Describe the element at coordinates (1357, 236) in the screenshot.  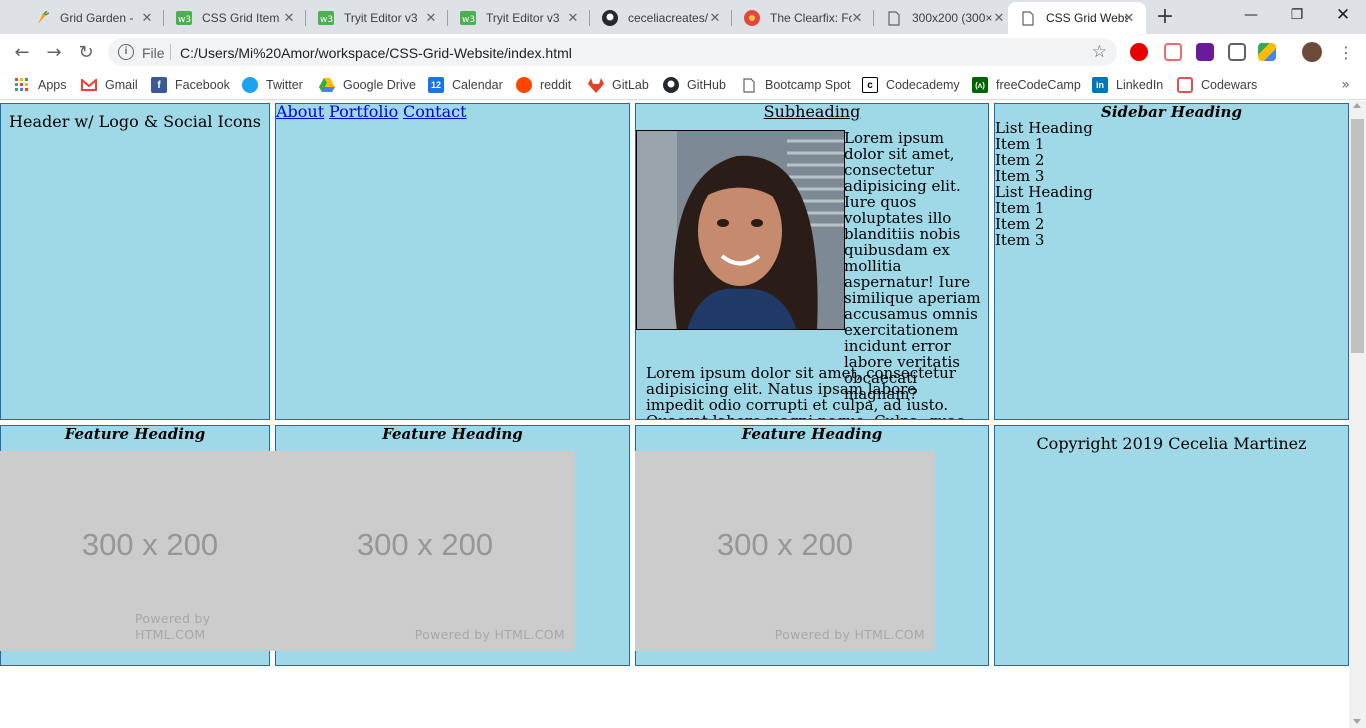
I see `scrollbar-thumb` at that location.